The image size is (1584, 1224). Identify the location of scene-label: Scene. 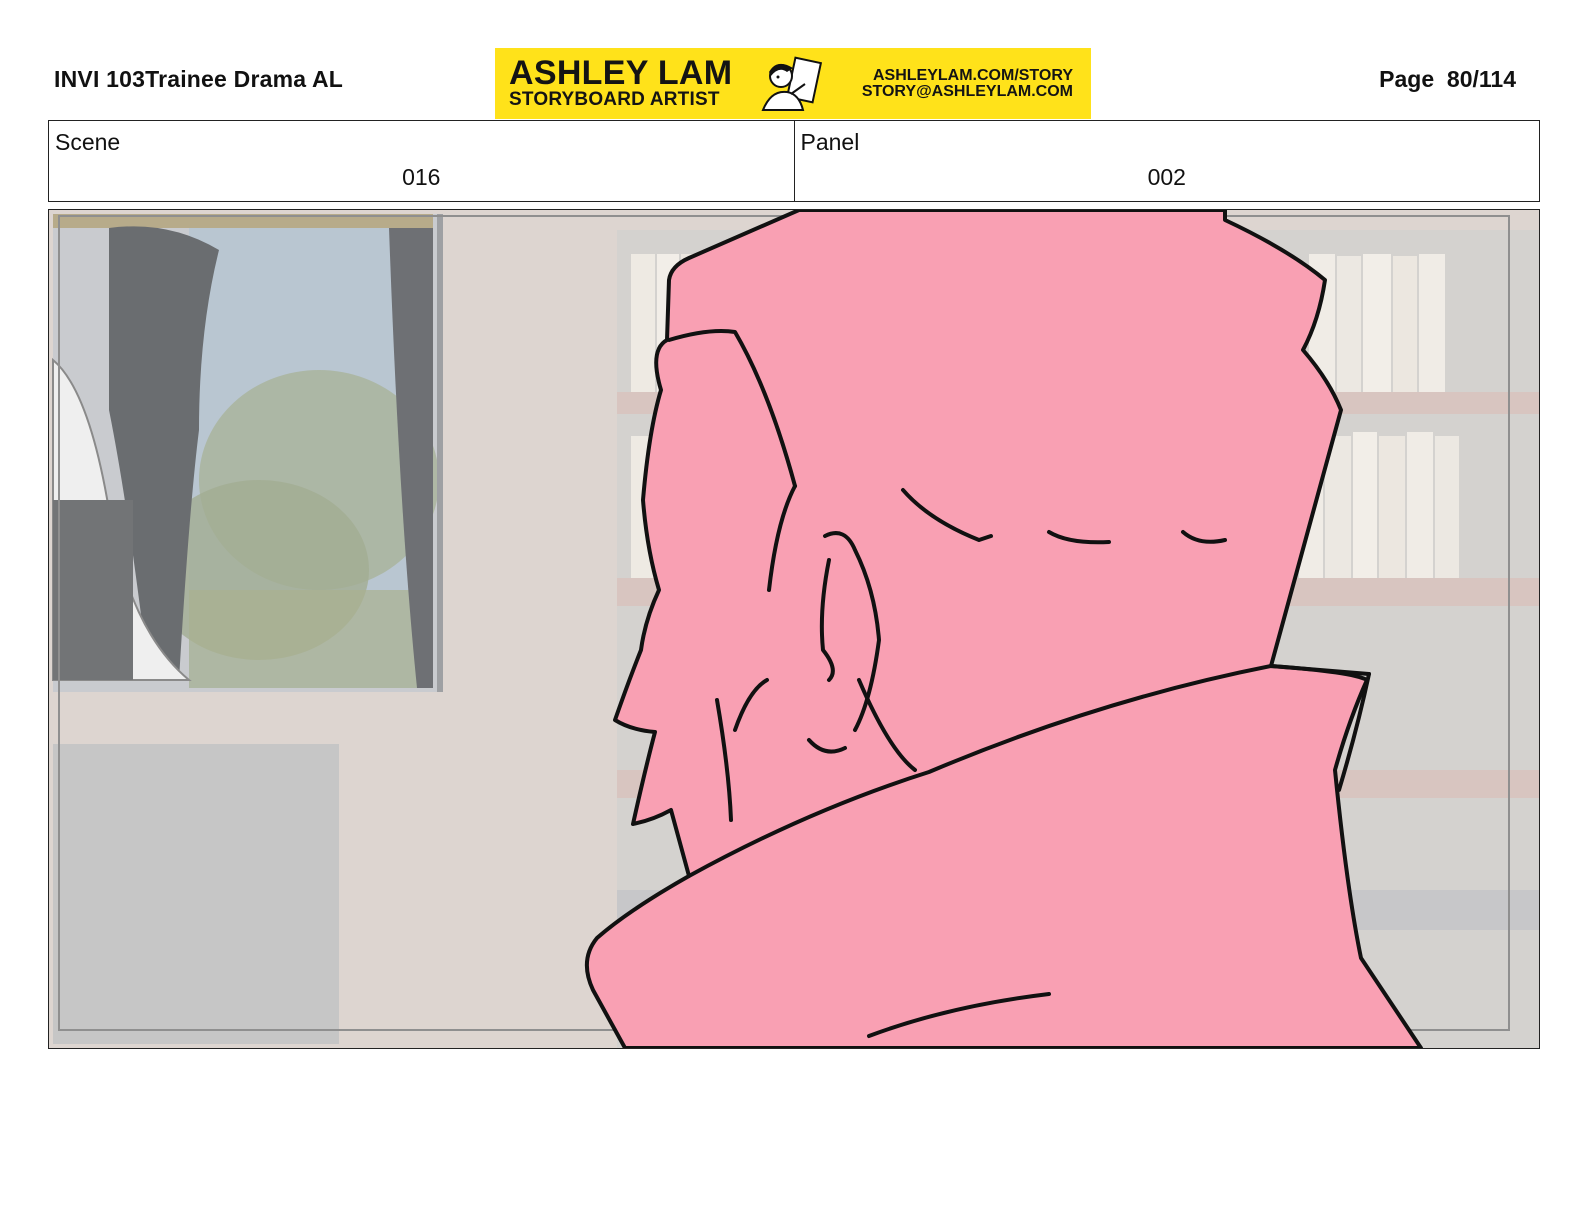
(88, 142).